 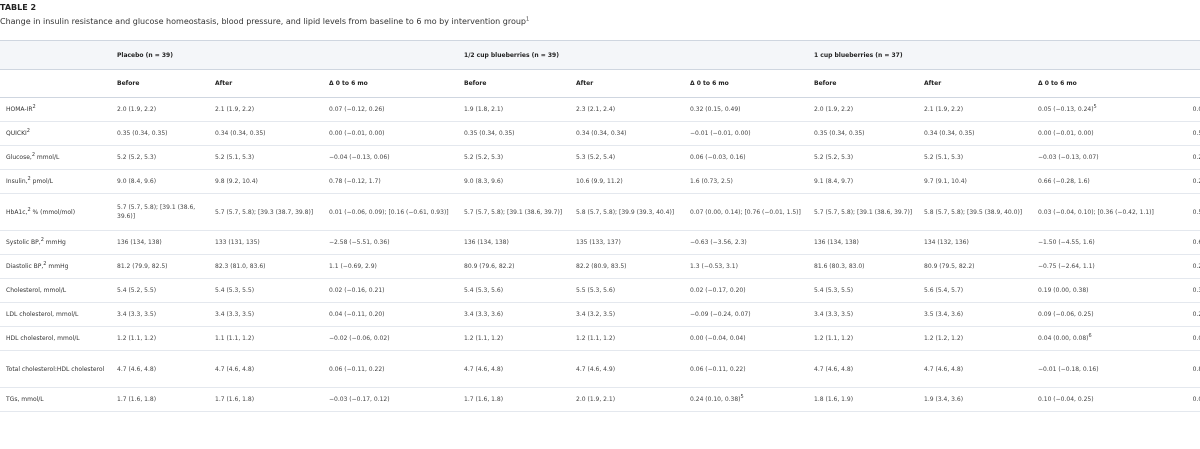 What do you see at coordinates (266, 290) in the screenshot?
I see `table-cell: 5.4 (5.3, 5.5)` at bounding box center [266, 290].